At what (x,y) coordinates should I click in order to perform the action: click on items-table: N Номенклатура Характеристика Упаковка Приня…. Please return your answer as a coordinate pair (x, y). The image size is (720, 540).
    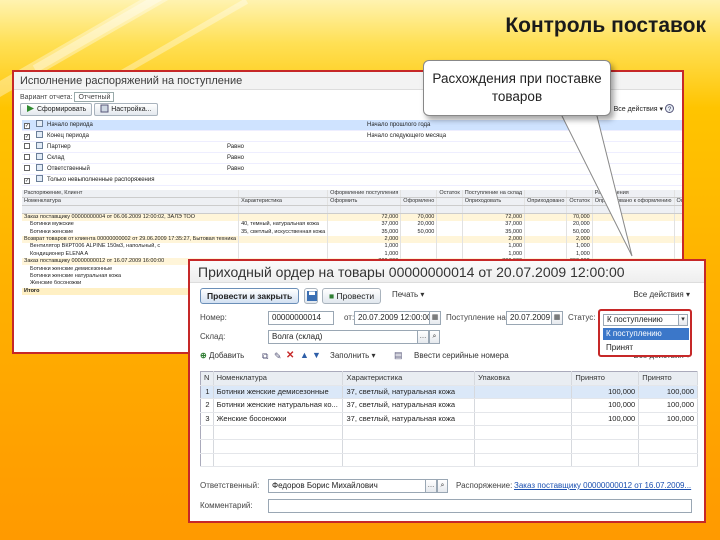
    Looking at the image, I should click on (449, 419).